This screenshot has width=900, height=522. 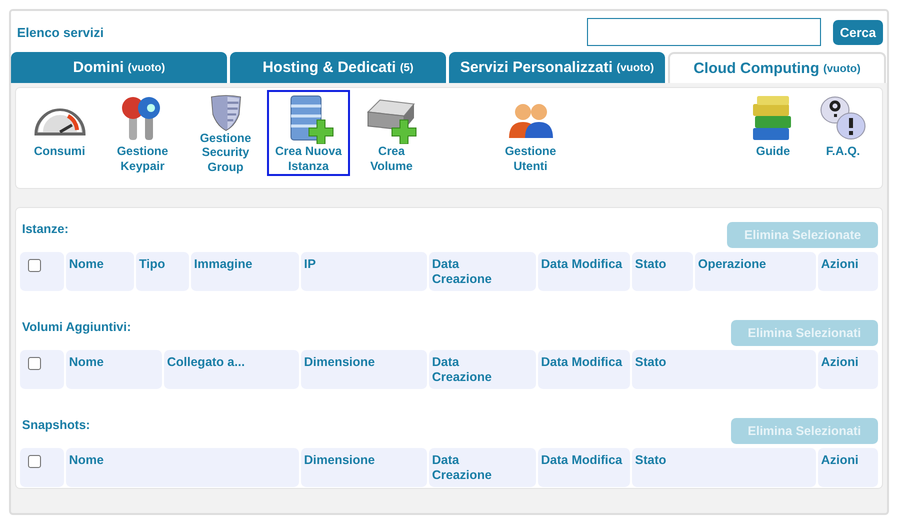 What do you see at coordinates (557, 67) in the screenshot?
I see `tab: Servizi Personalizzati (vuoto)` at bounding box center [557, 67].